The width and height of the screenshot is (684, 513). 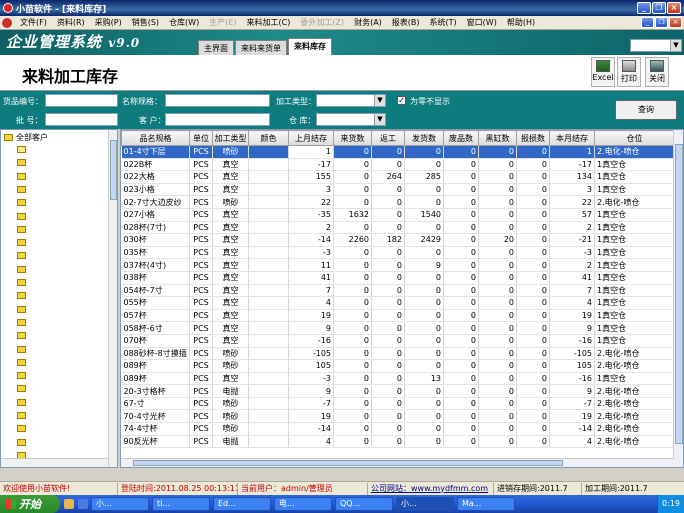 I want to click on table-cell: 13, so click(x=424, y=379).